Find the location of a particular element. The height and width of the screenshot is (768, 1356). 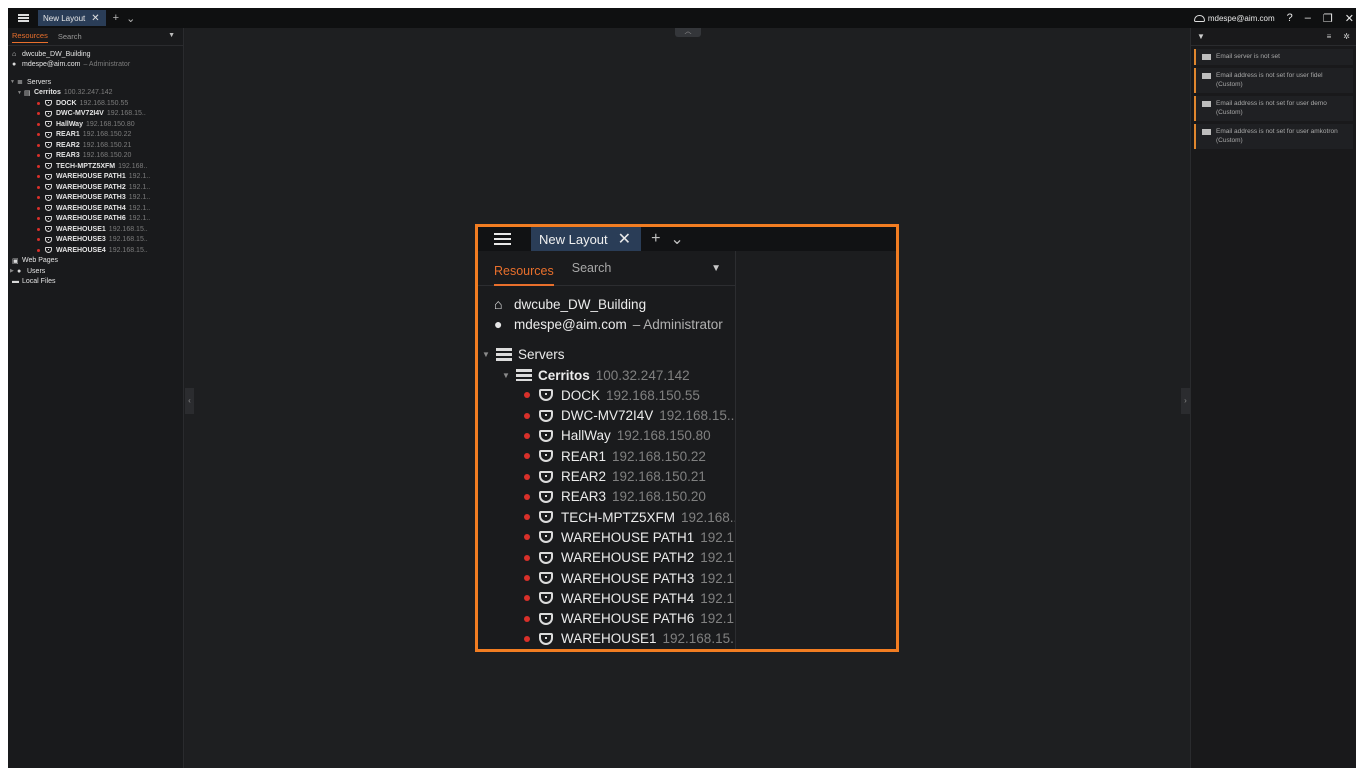

minimize-button: – is located at coordinates (1308, 18).